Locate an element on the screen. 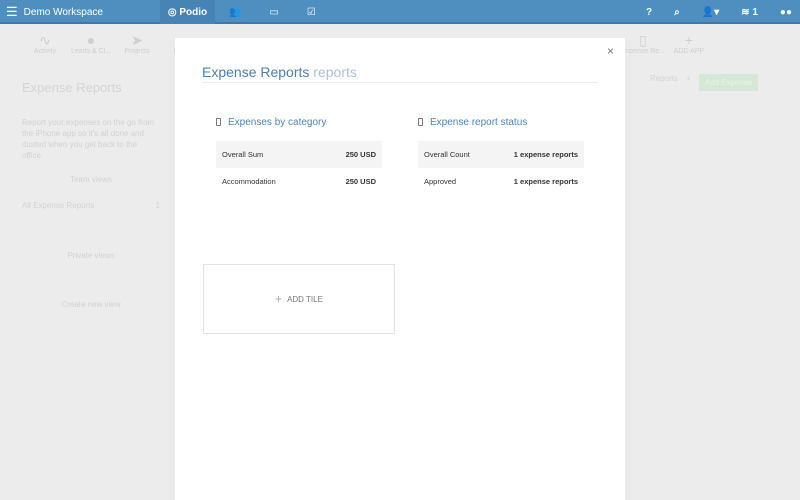  row-label: Overall Sum is located at coordinates (266, 154).